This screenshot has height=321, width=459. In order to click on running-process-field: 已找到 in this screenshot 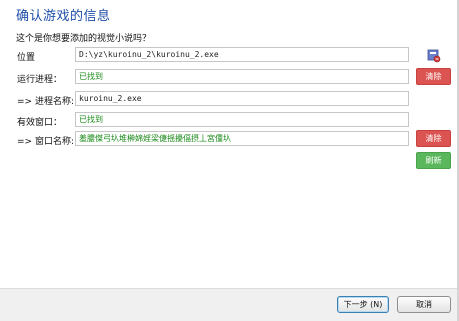, I will do `click(242, 76)`.